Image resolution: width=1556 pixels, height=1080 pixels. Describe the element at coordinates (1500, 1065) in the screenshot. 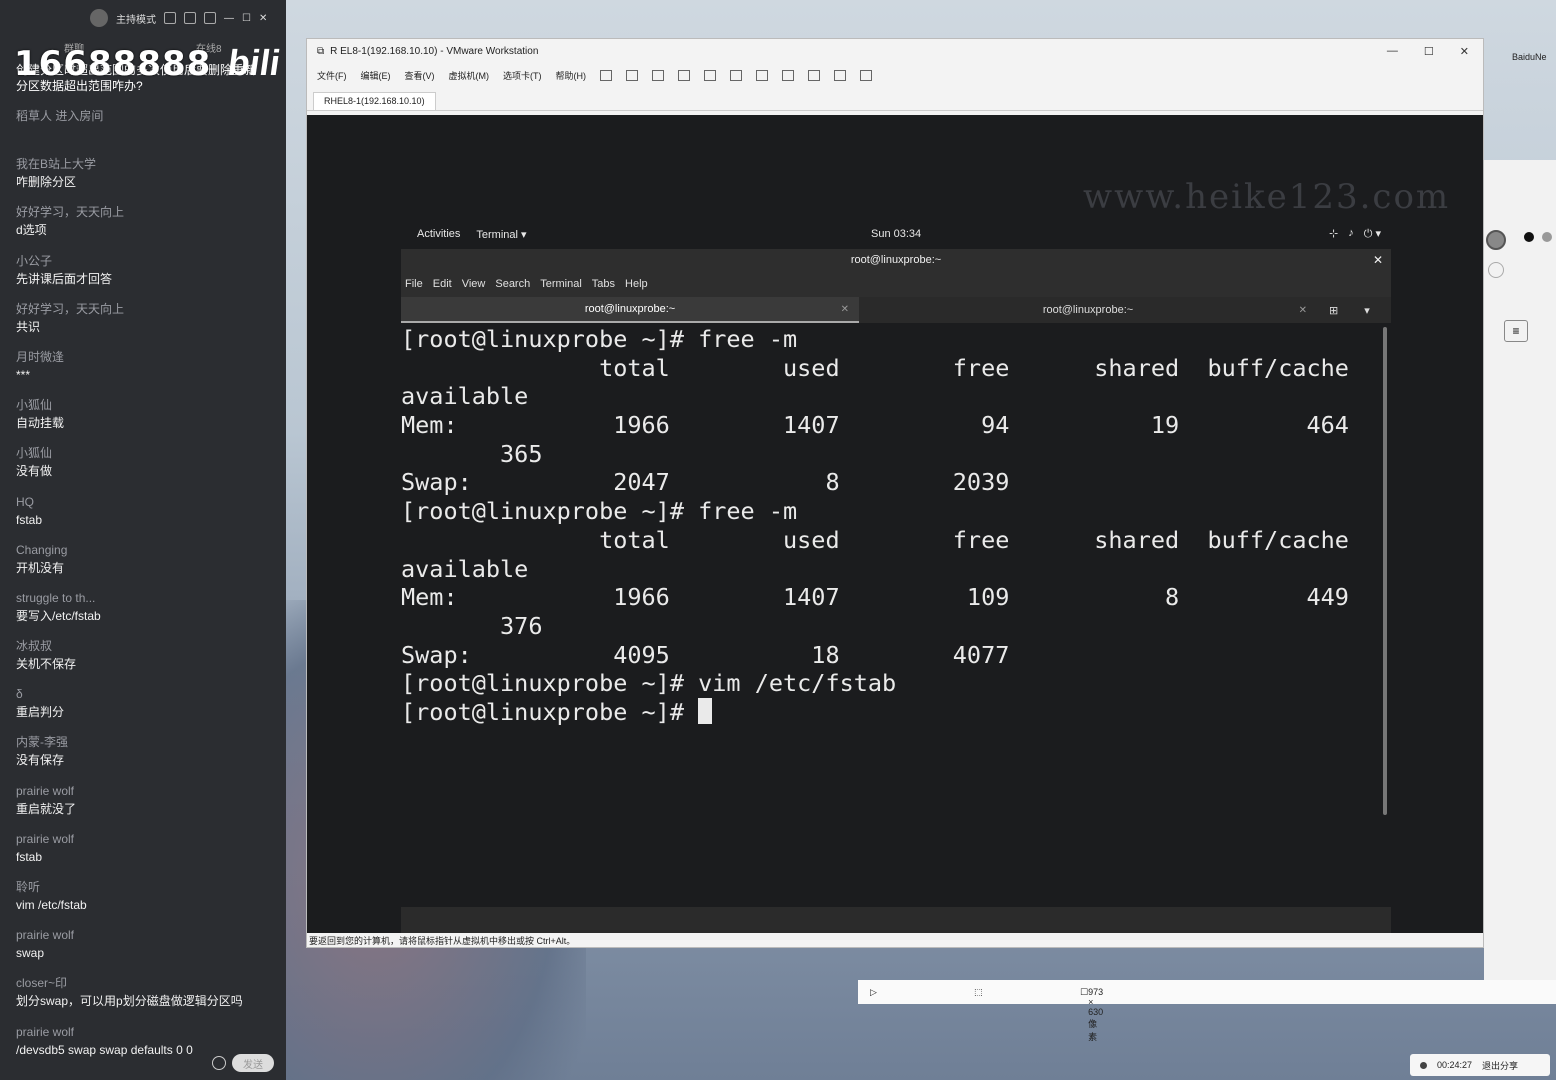

I see `exit-share-button: 退出分享` at that location.